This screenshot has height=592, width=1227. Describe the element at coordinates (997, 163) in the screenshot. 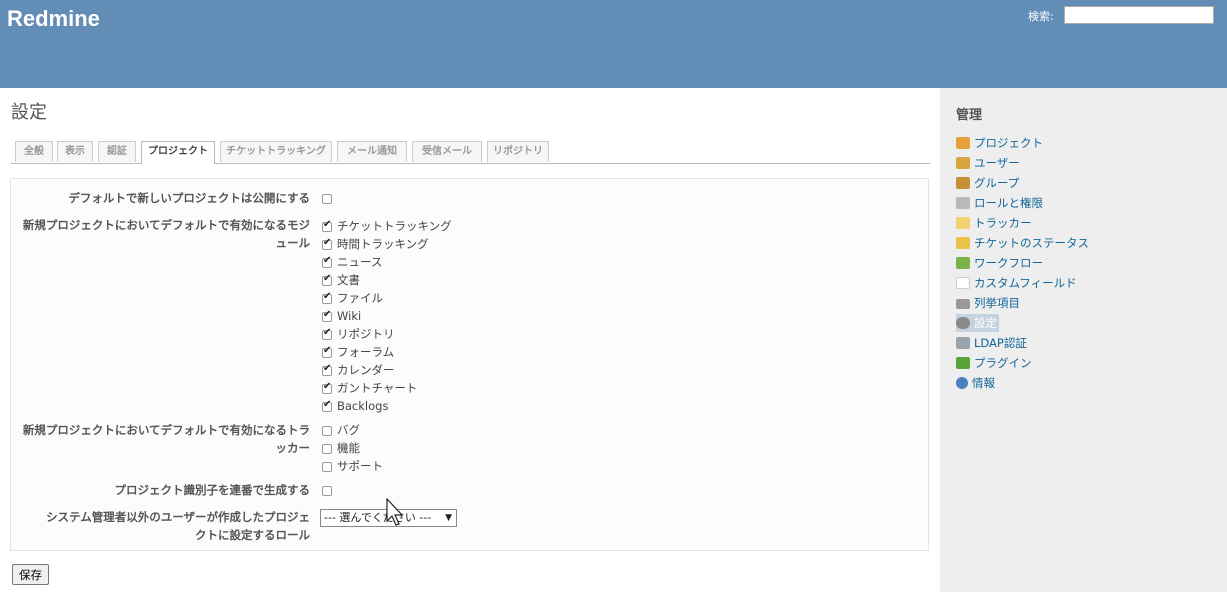

I see `sidebar-item-label: ユーザー` at that location.